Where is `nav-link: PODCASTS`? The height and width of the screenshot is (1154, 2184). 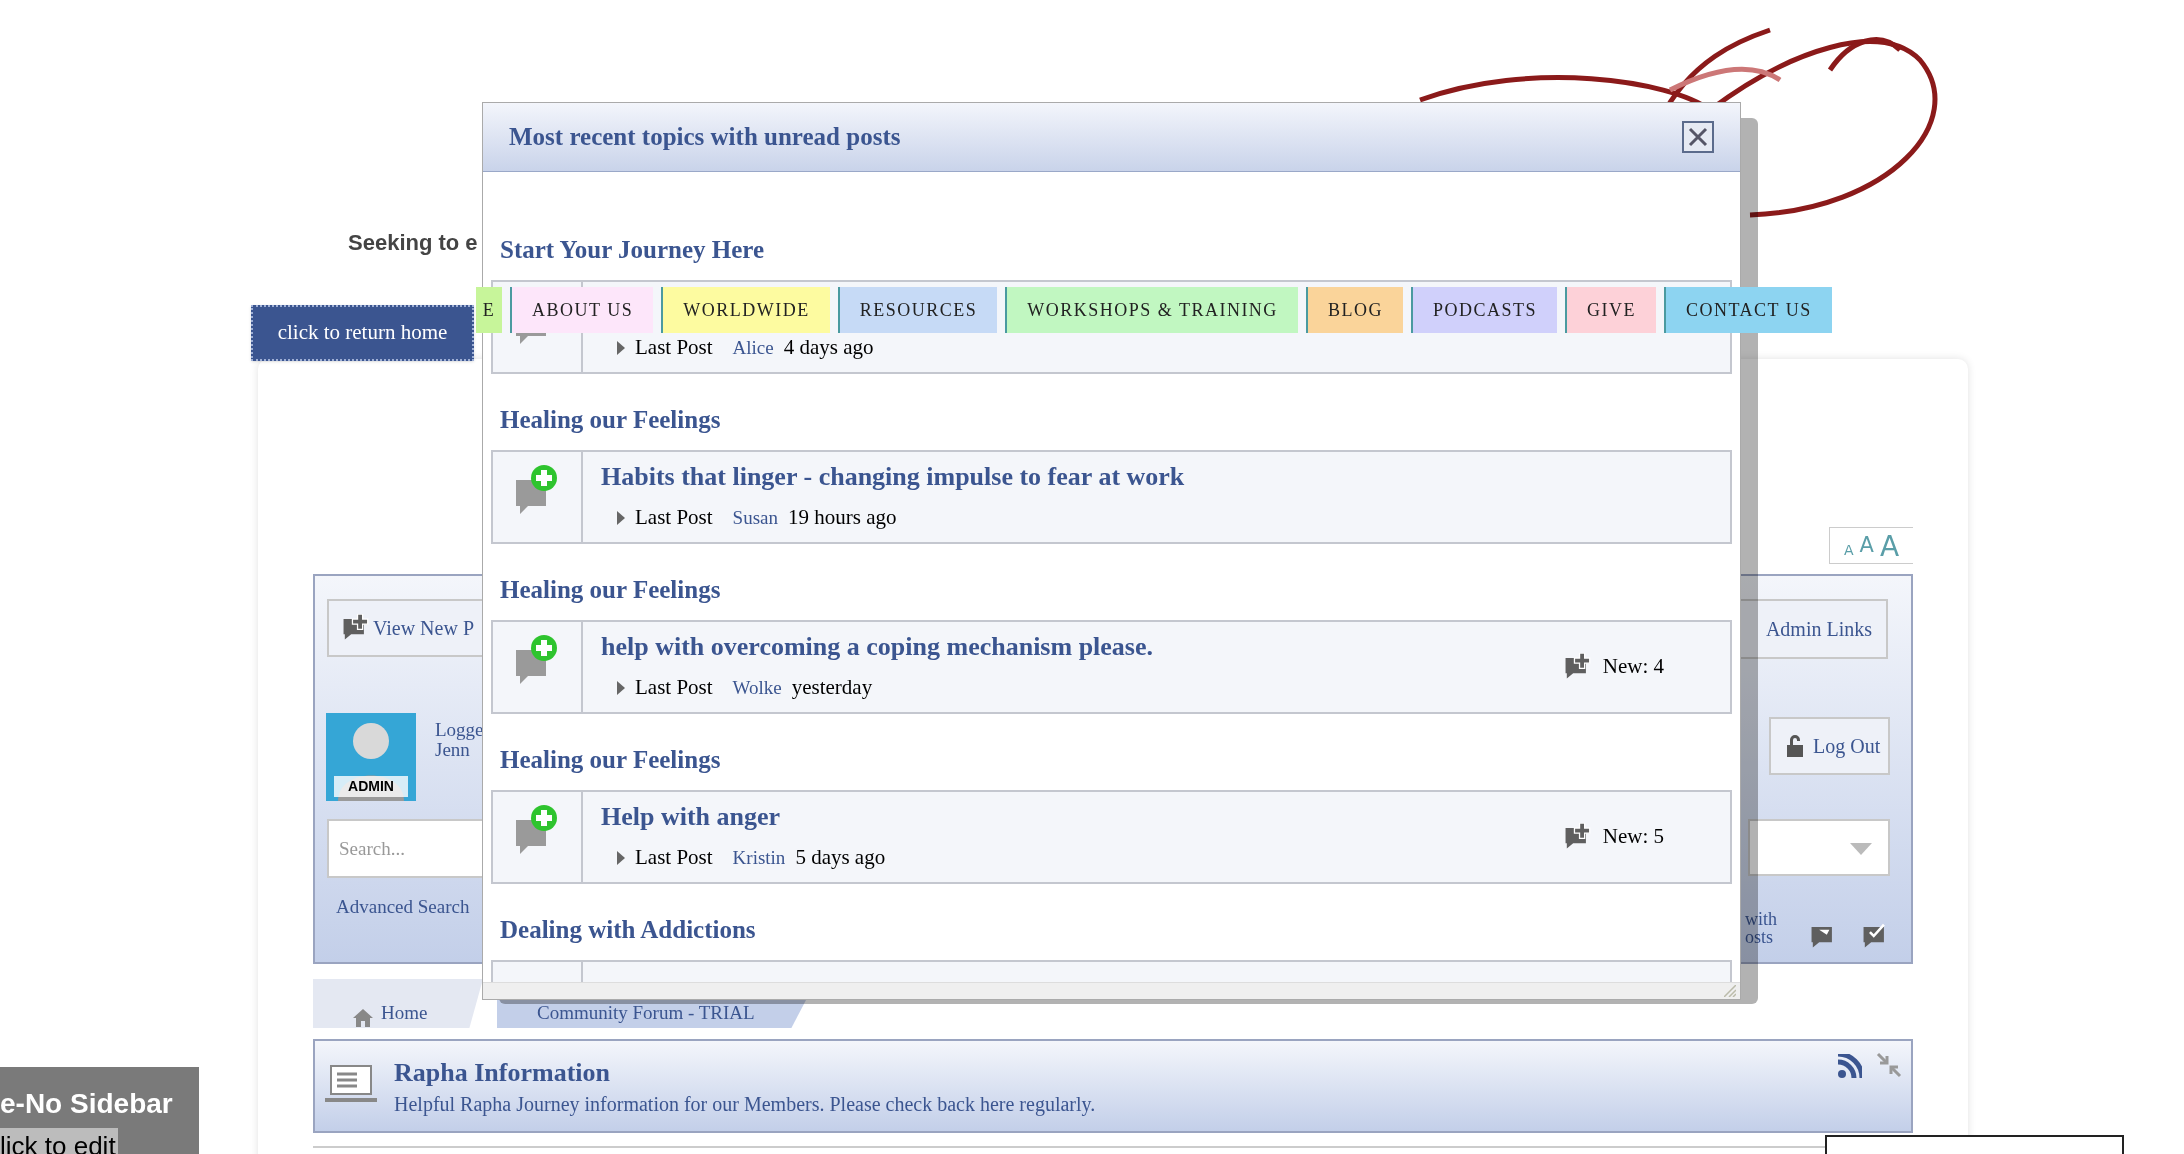 nav-link: PODCASTS is located at coordinates (1483, 310).